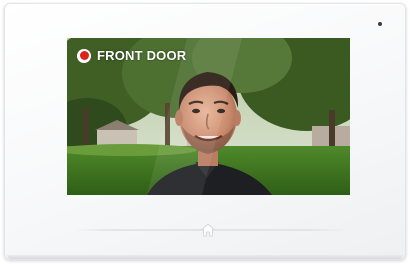 The width and height of the screenshot is (410, 264). What do you see at coordinates (142, 55) in the screenshot?
I see `camera-name: FRONT DOOR` at bounding box center [142, 55].